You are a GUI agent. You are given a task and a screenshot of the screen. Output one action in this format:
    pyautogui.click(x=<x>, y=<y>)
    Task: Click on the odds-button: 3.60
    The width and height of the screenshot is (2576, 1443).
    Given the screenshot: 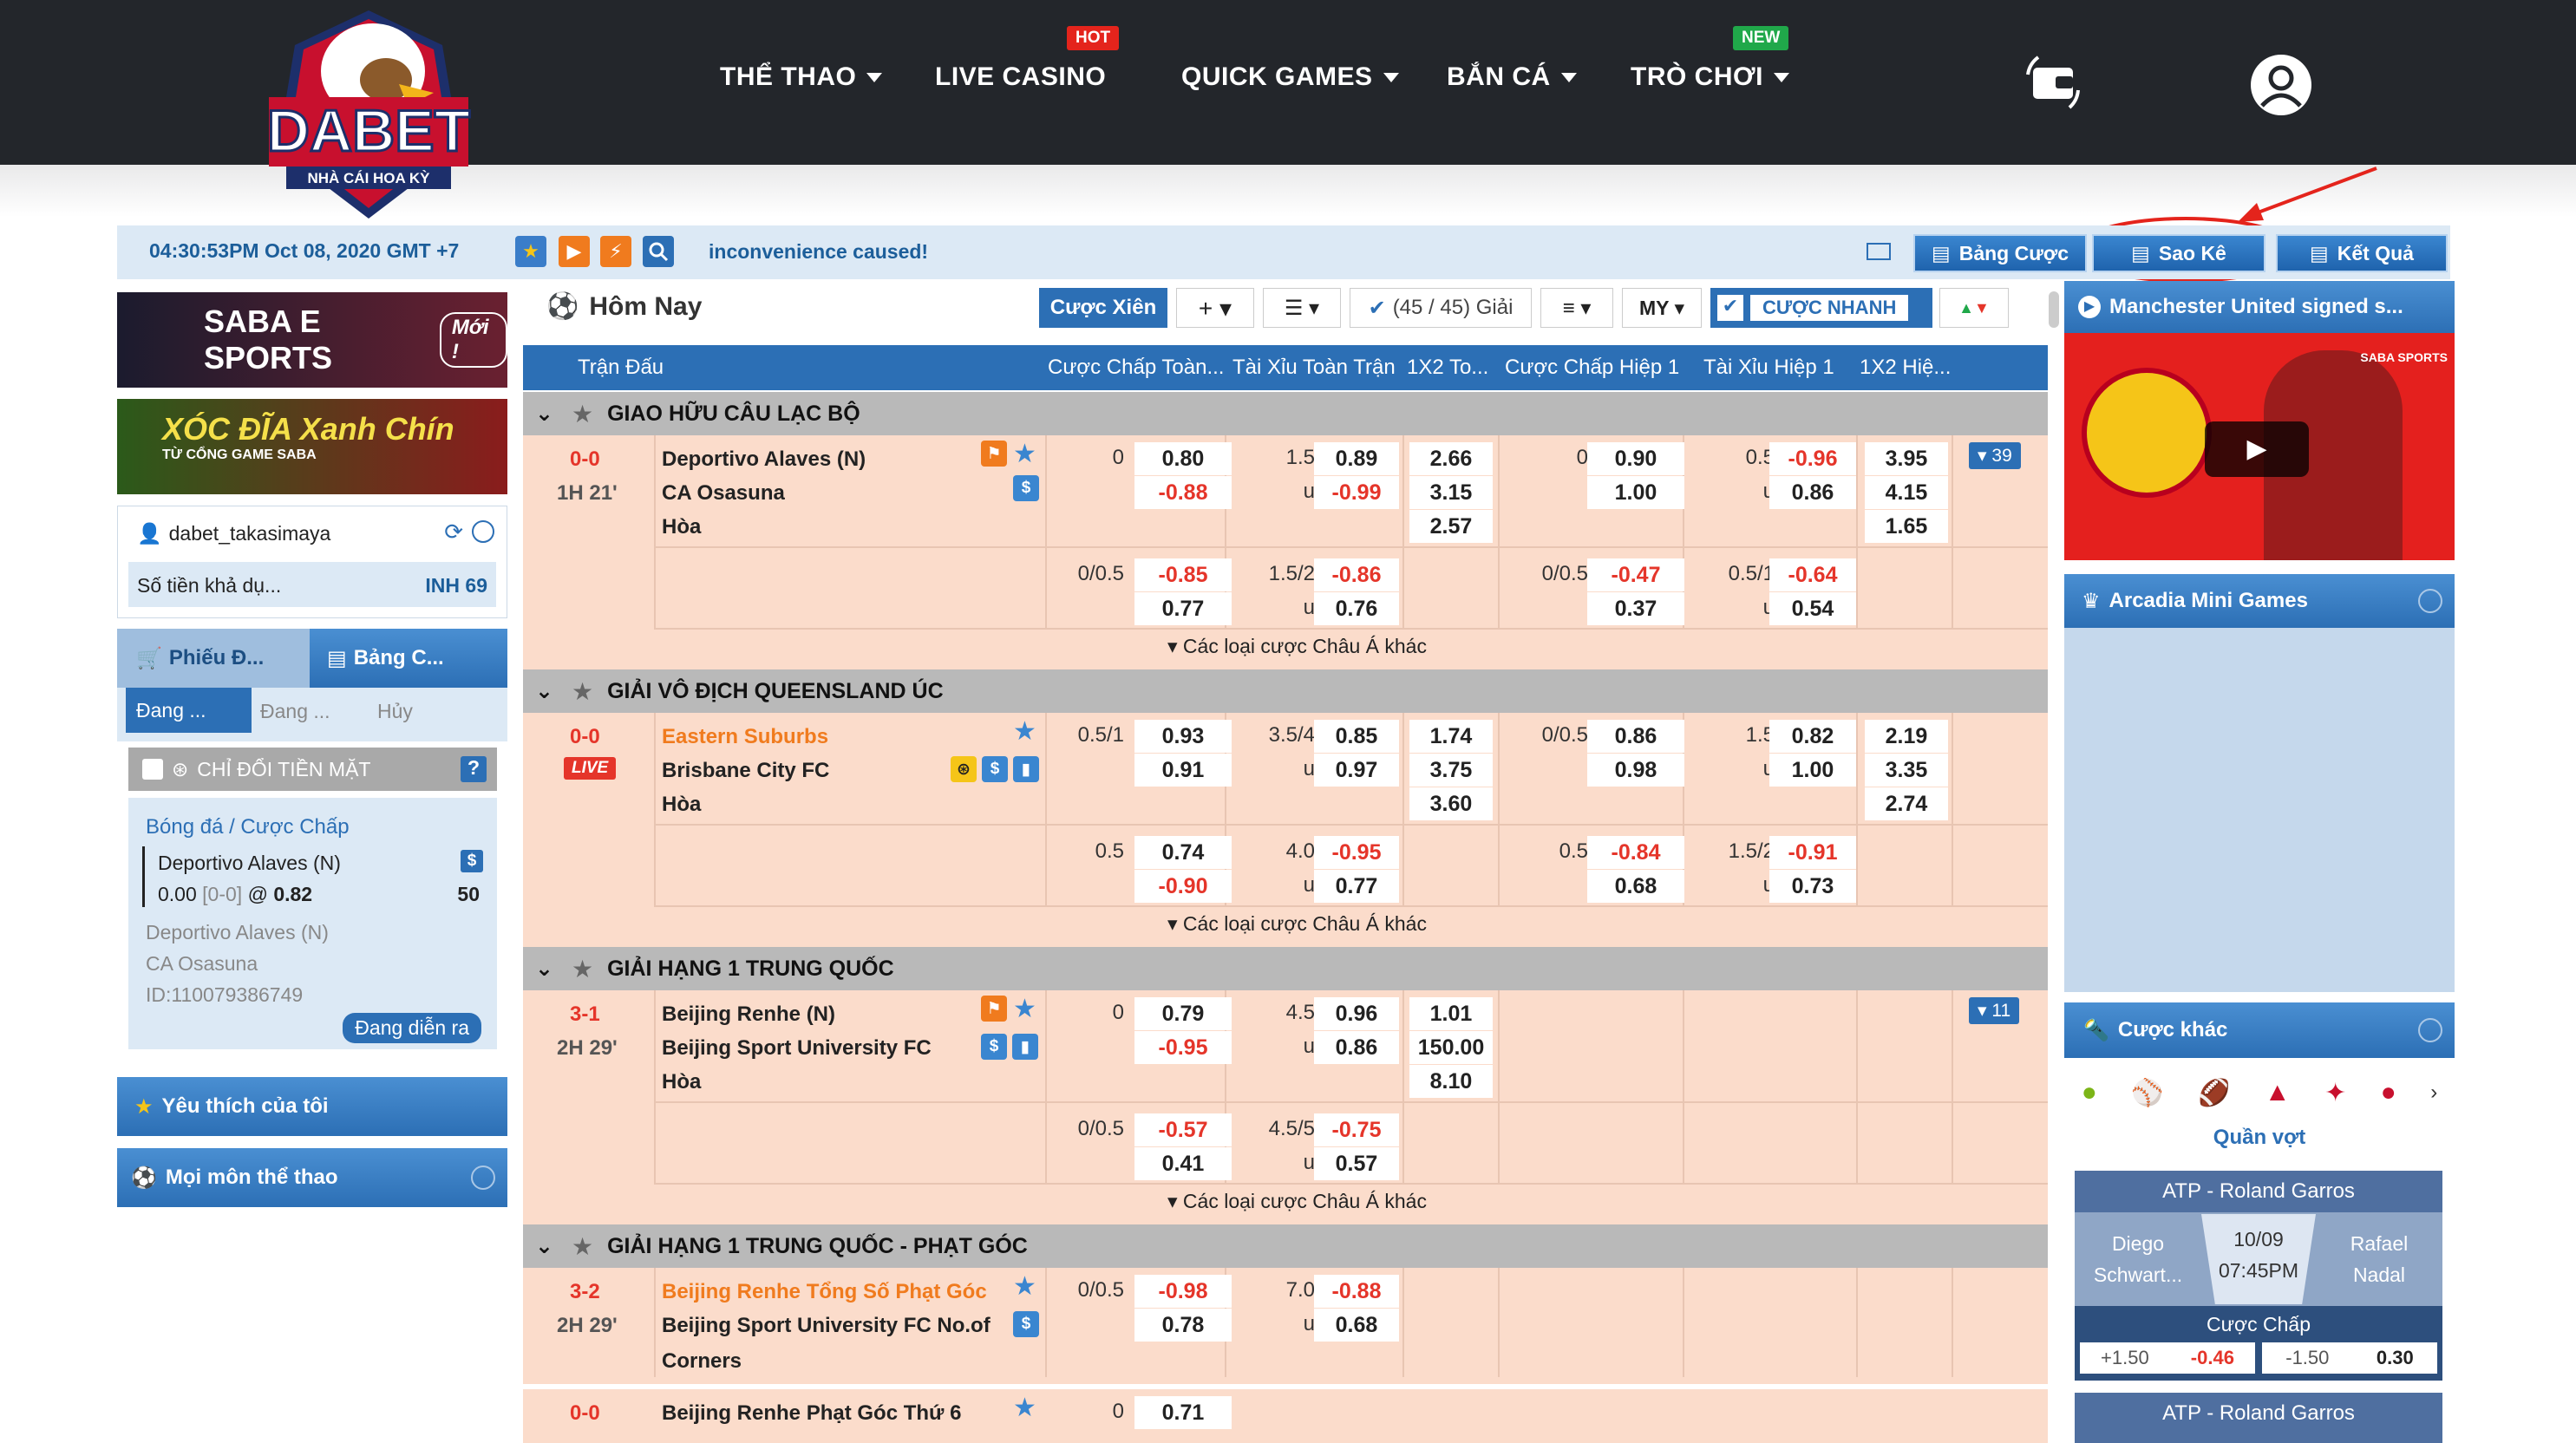 What is the action you would take?
    pyautogui.click(x=1451, y=803)
    